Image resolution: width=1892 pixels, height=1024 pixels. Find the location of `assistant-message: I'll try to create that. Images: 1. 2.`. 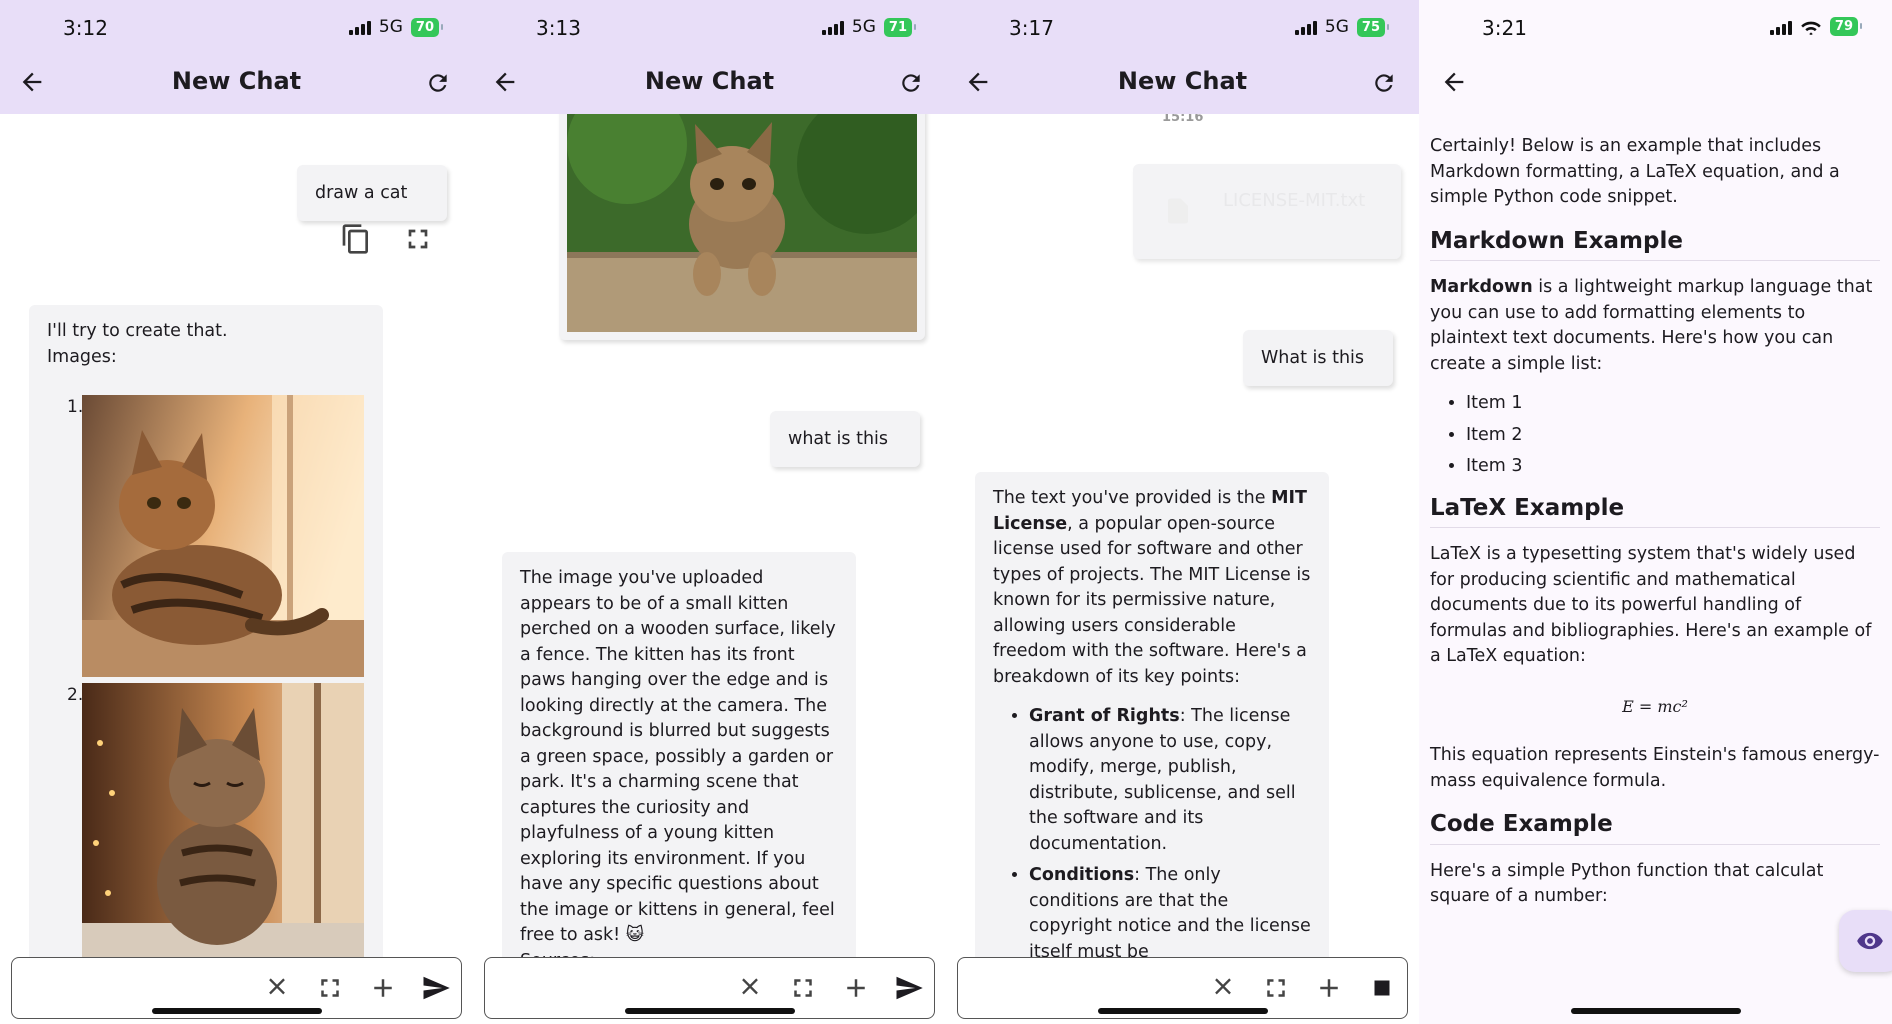

assistant-message: I'll try to create that. Images: 1. 2. is located at coordinates (206, 655).